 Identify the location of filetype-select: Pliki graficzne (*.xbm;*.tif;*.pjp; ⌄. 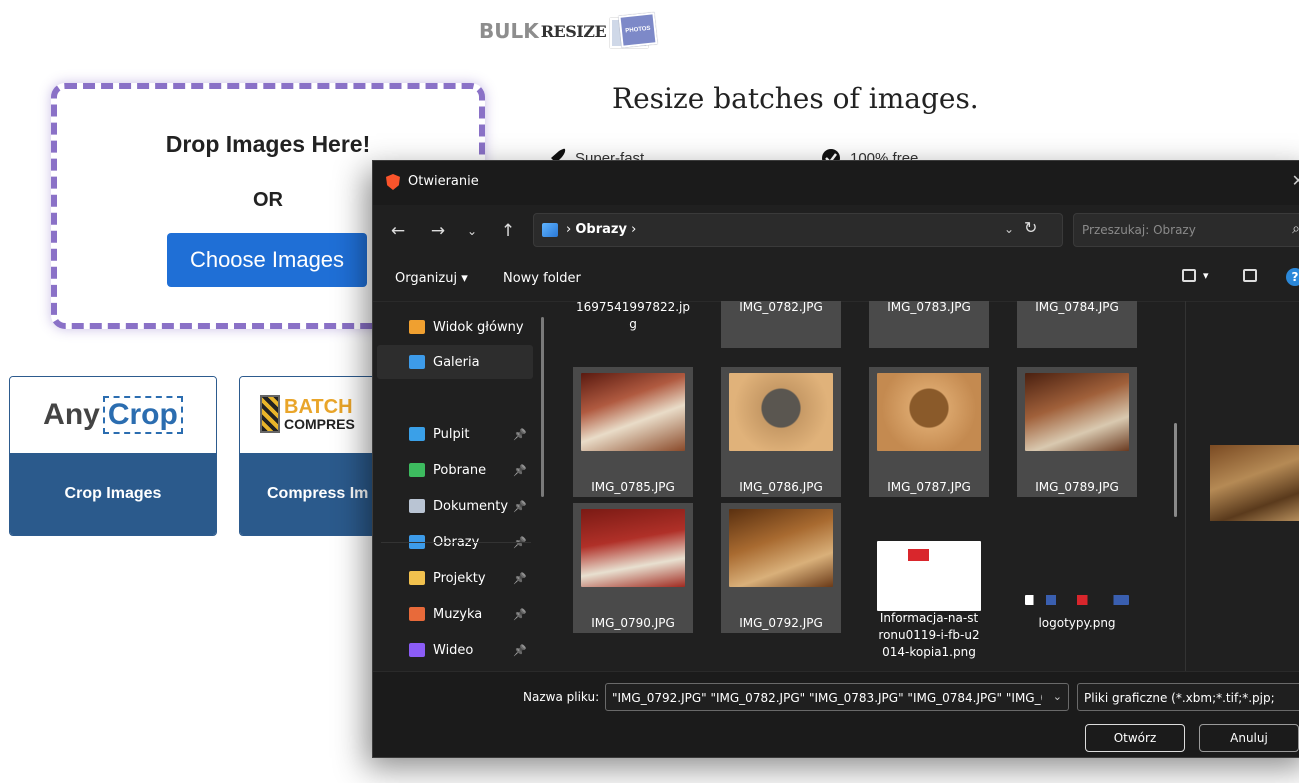
(1188, 697).